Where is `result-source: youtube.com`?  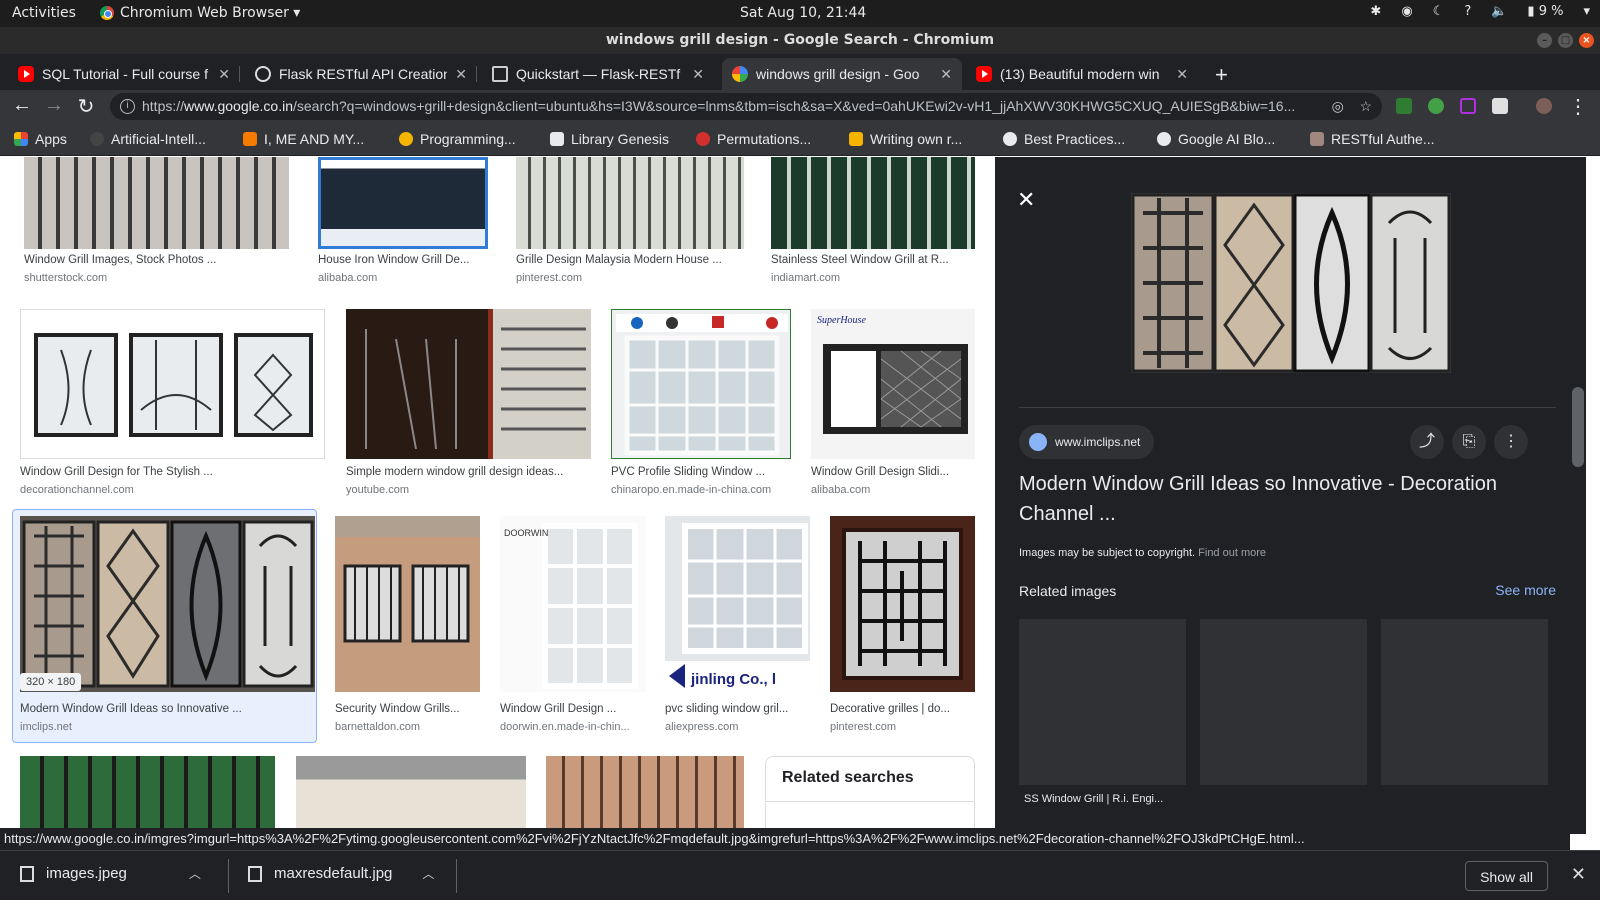 result-source: youtube.com is located at coordinates (377, 490).